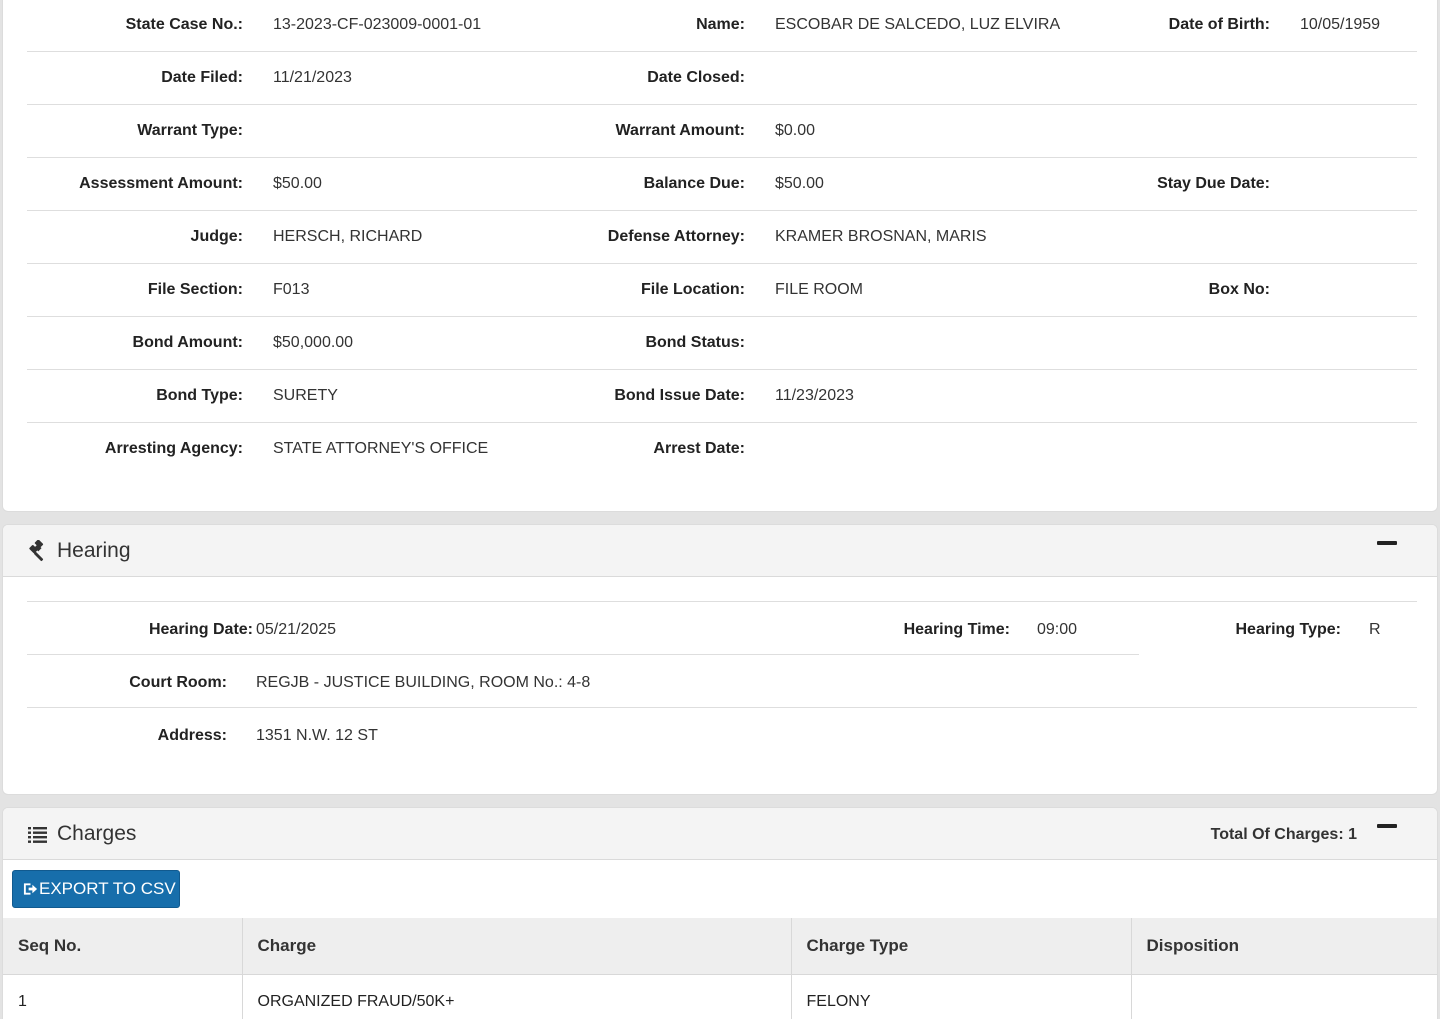 This screenshot has height=1019, width=1440. What do you see at coordinates (680, 130) in the screenshot?
I see `case-field-label: Warrant Amount:` at bounding box center [680, 130].